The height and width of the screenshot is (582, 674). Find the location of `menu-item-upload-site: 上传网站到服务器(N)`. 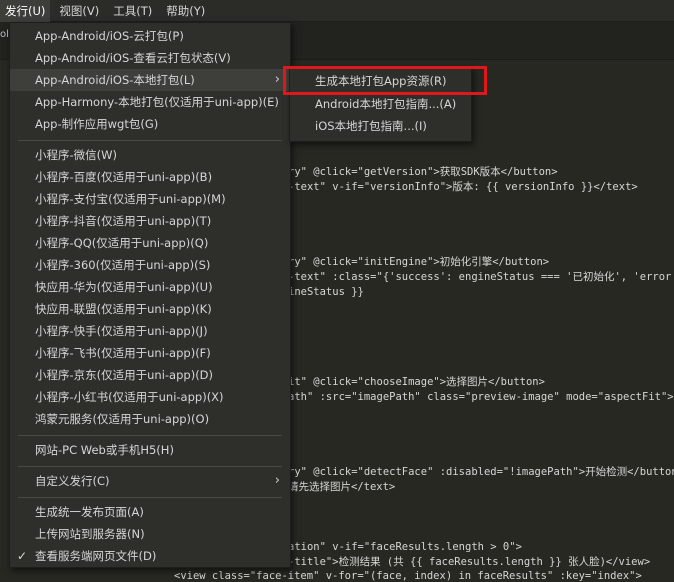

menu-item-upload-site: 上传网站到服务器(N) is located at coordinates (150, 534).